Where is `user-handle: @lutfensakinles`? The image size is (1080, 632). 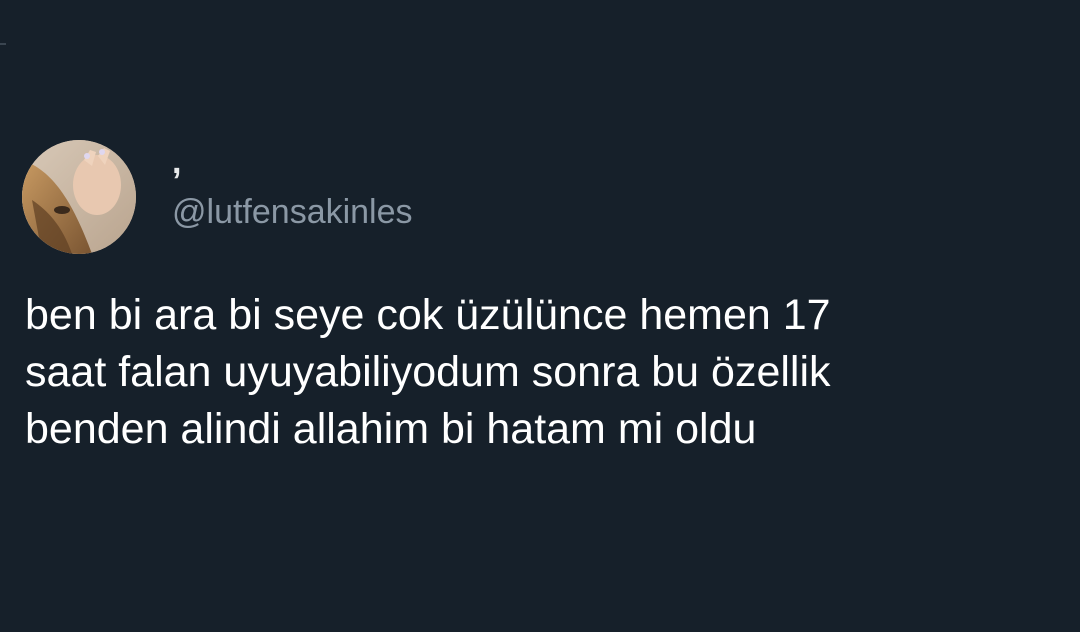
user-handle: @lutfensakinles is located at coordinates (292, 212).